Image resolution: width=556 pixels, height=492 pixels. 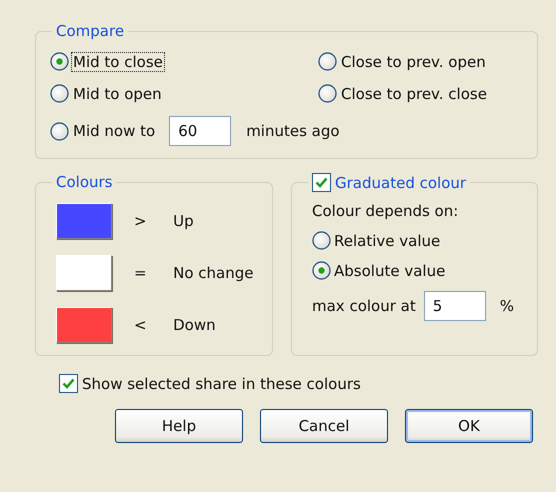 I want to click on colour-label: Up, so click(x=184, y=221).